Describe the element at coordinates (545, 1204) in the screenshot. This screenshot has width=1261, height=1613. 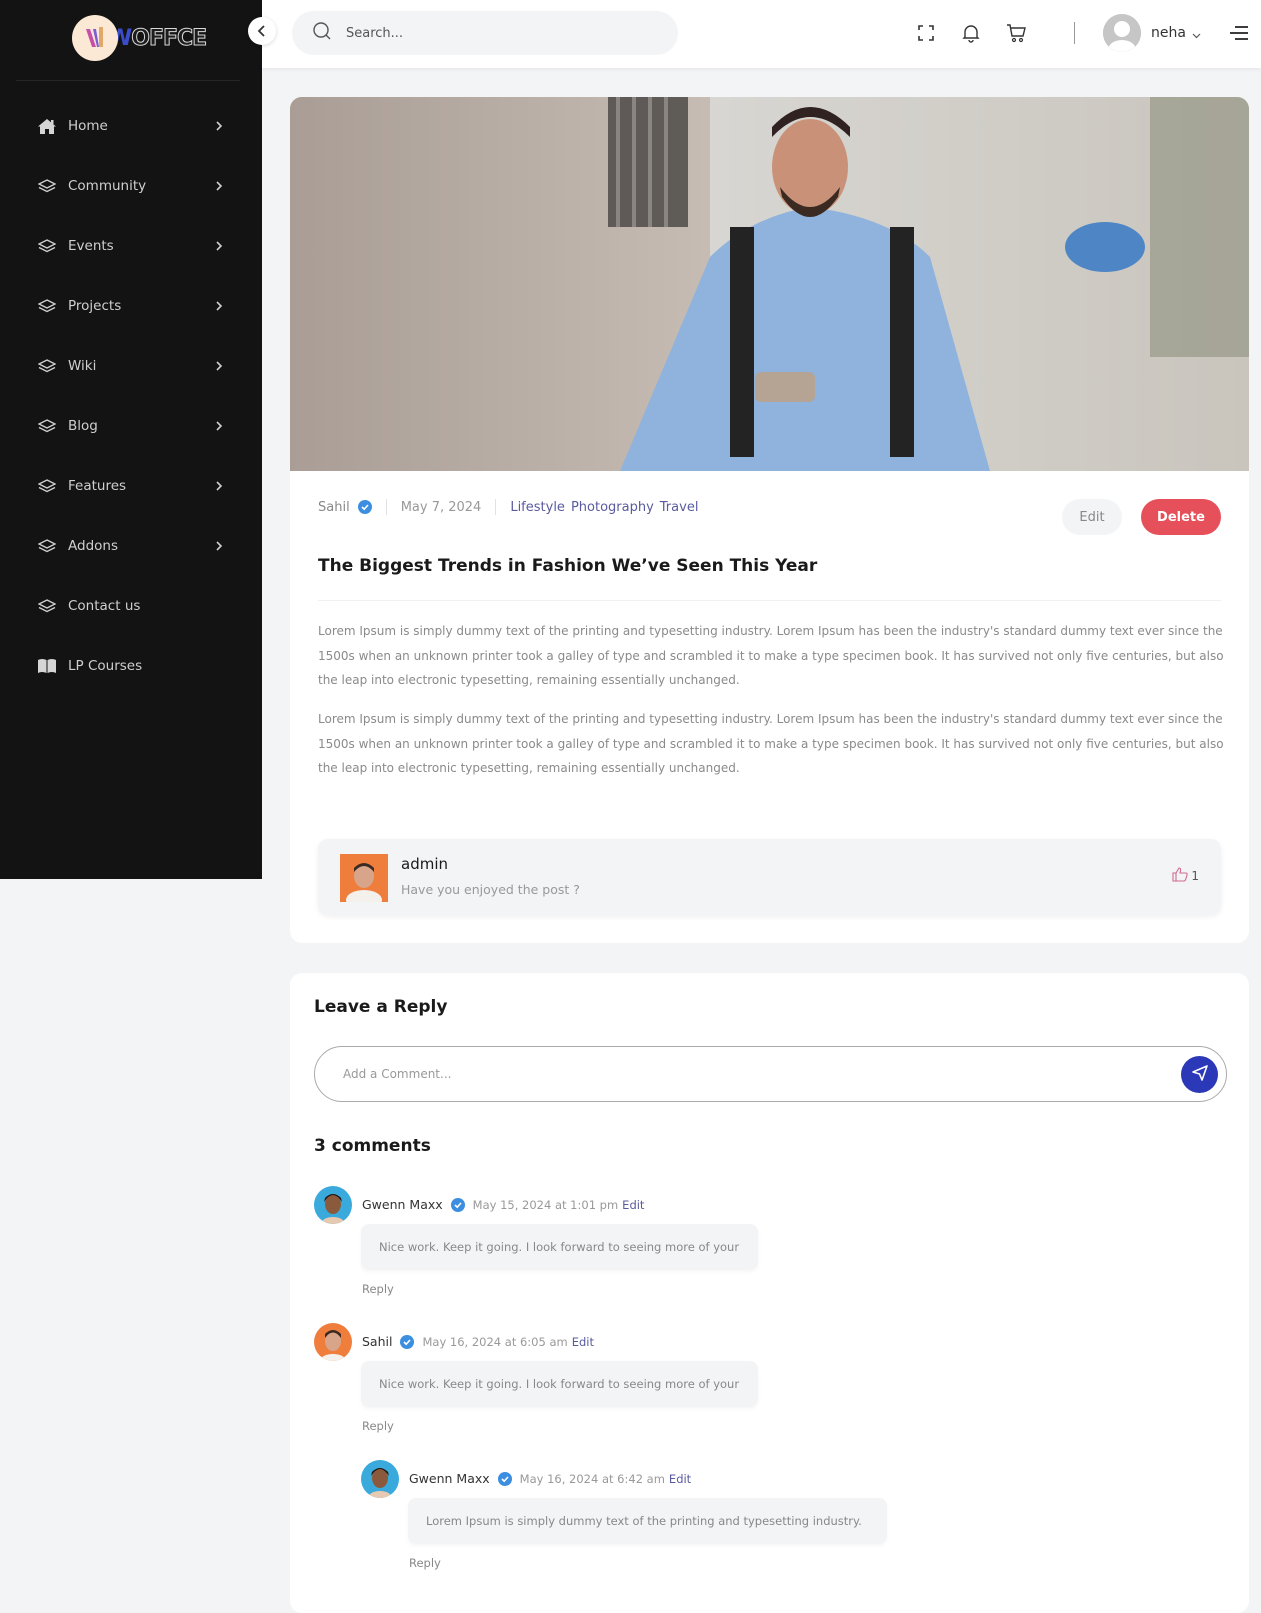
I see `comment-date: May 15, 2024 at 1:01 pm` at that location.